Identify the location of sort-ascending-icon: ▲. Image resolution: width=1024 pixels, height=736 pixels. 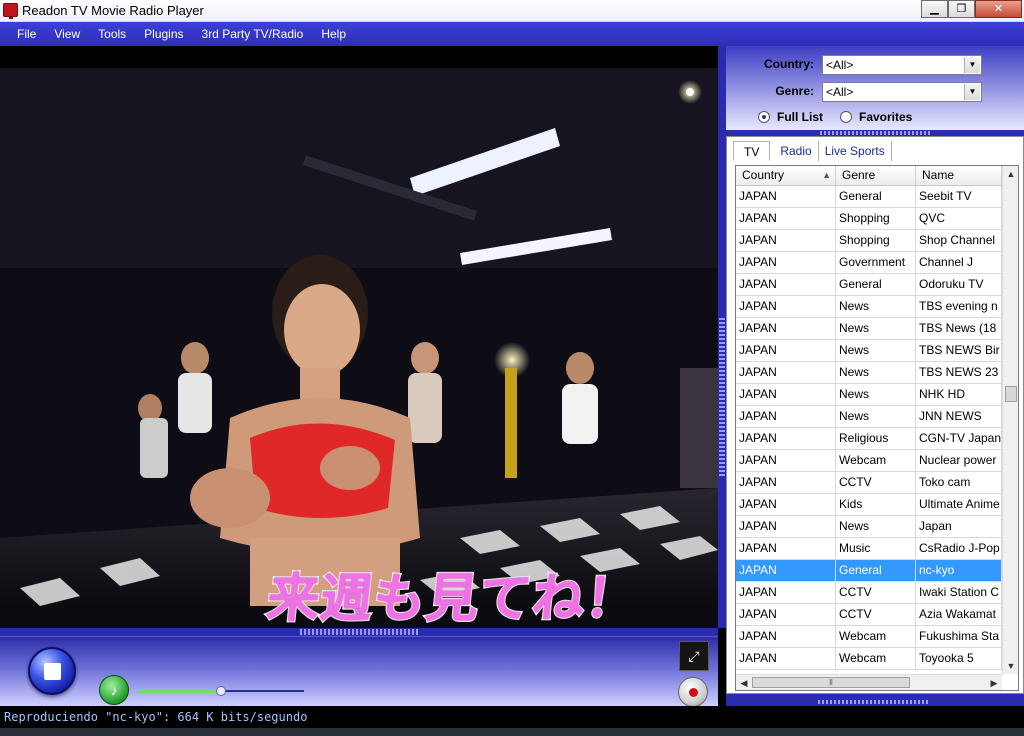
(826, 175).